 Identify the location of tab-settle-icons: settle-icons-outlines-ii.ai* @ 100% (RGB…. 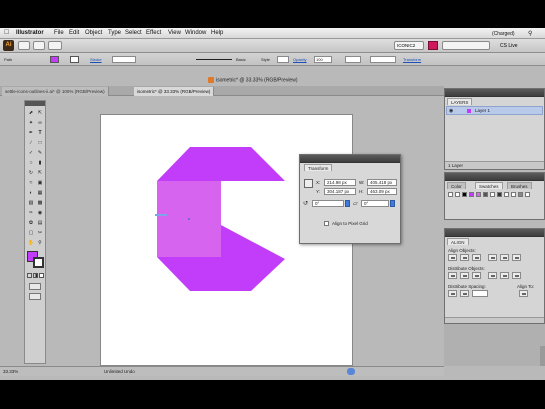
(55, 91).